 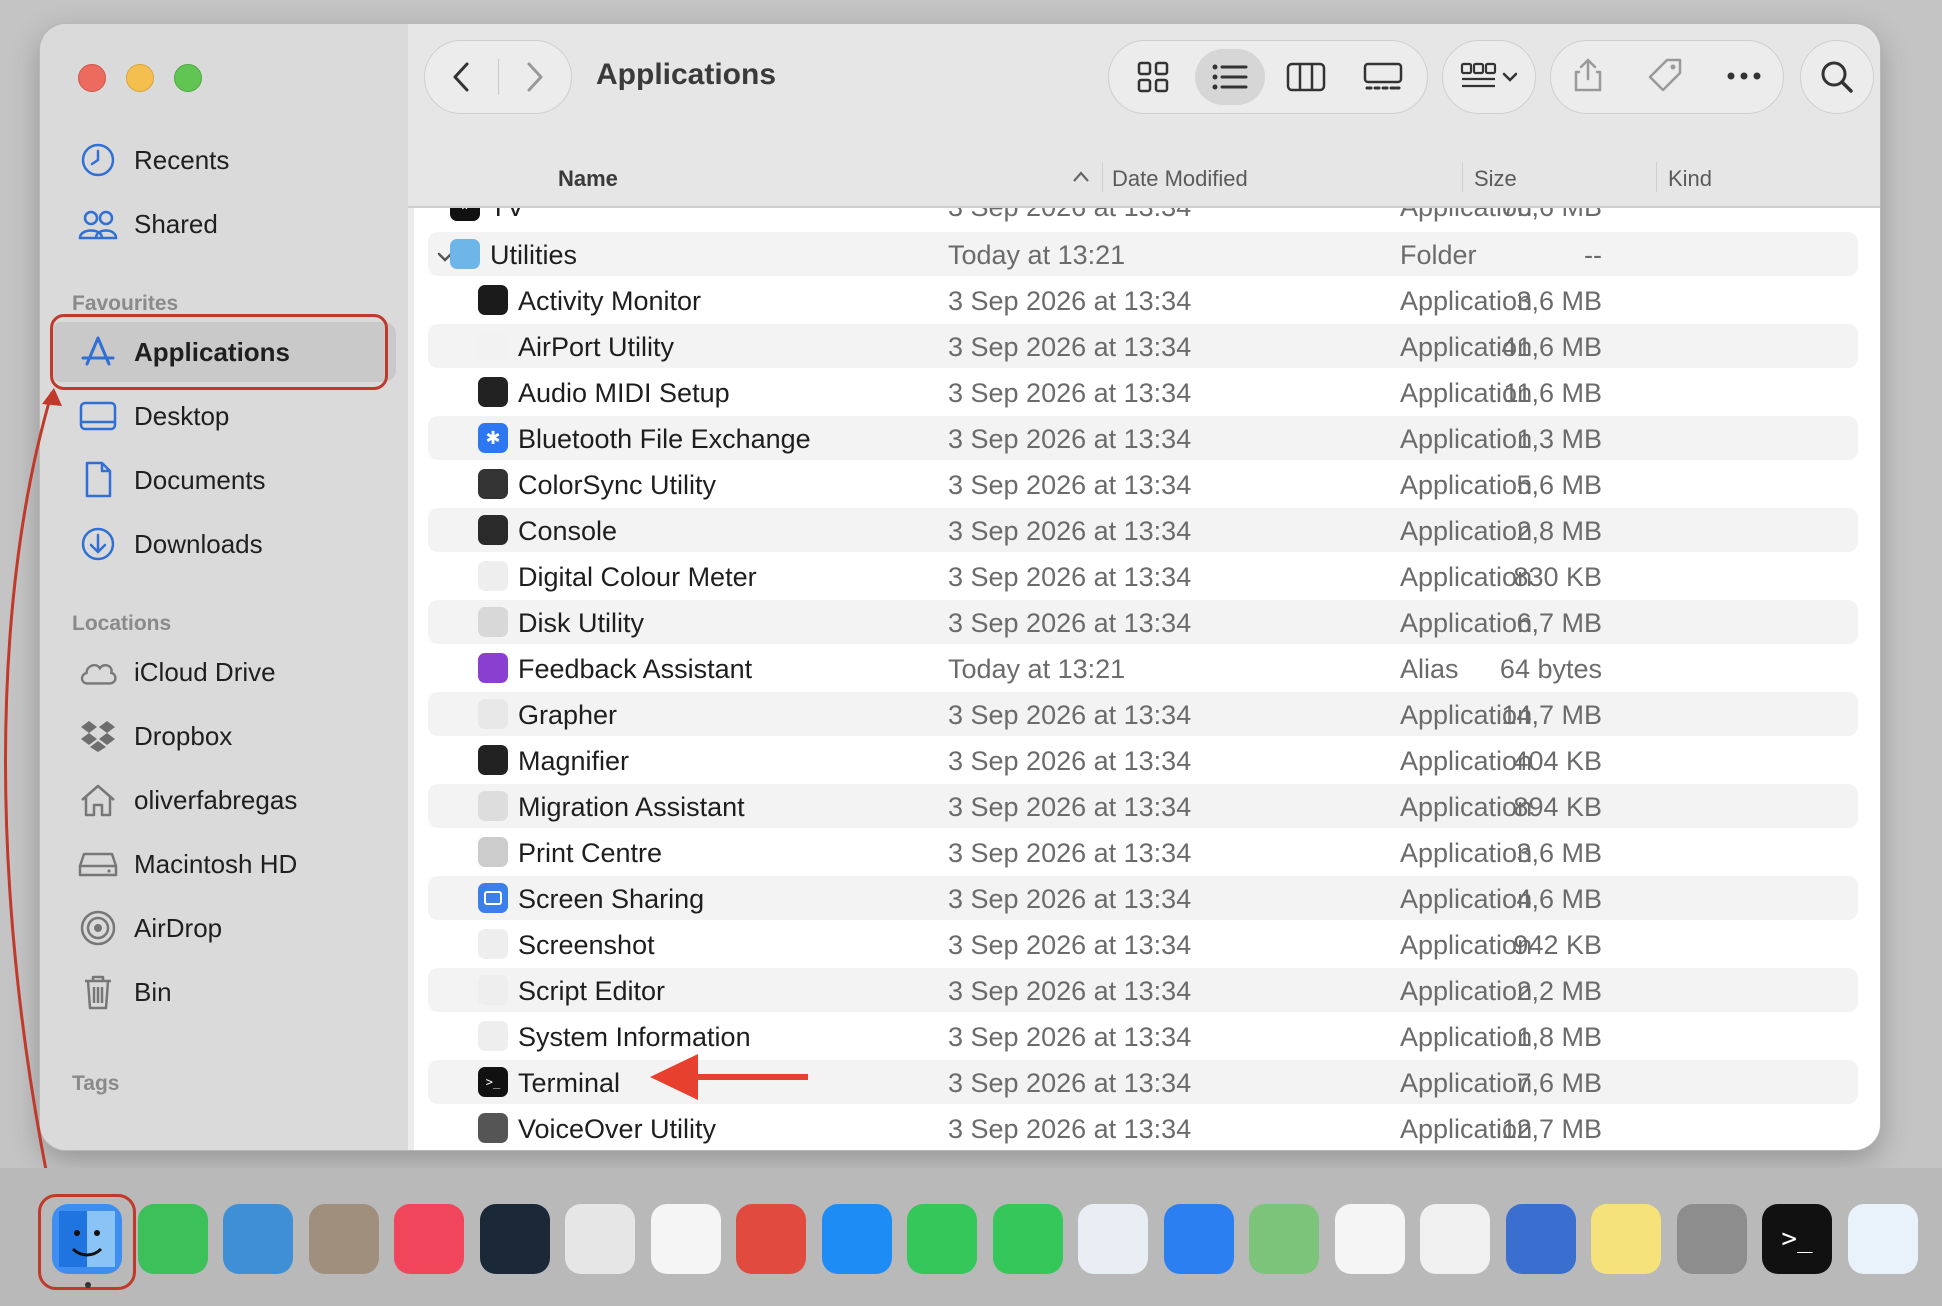 What do you see at coordinates (1383, 77) in the screenshot?
I see `gallery-view-button` at bounding box center [1383, 77].